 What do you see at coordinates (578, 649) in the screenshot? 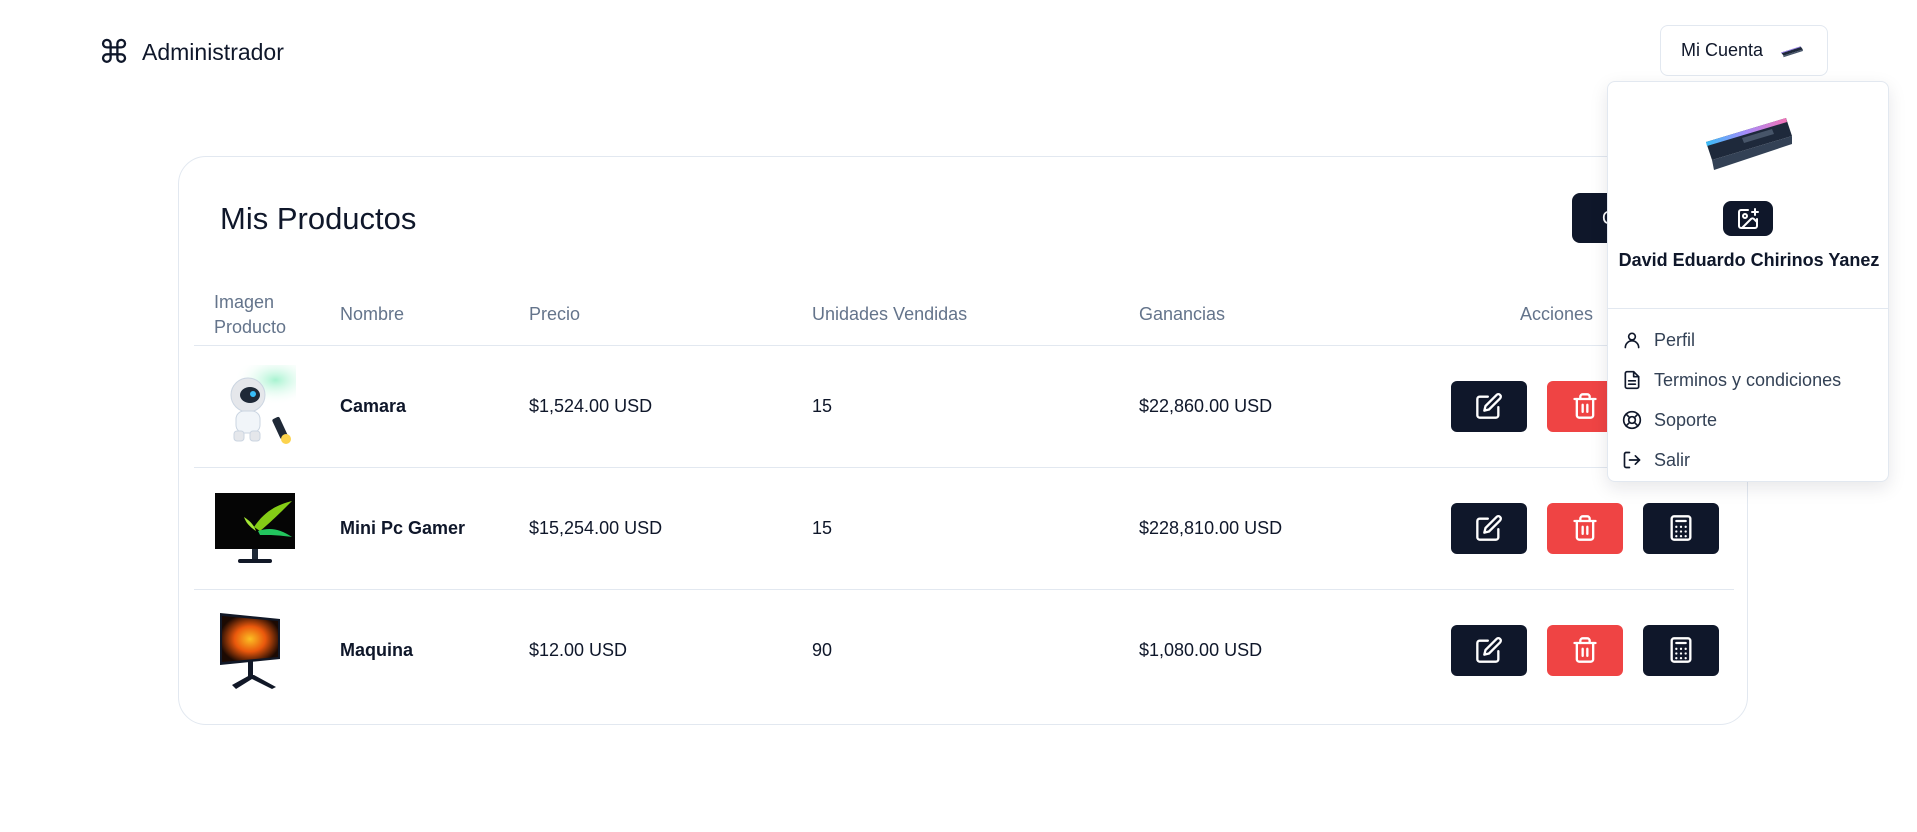
I see `product-price: $12.00 USD` at bounding box center [578, 649].